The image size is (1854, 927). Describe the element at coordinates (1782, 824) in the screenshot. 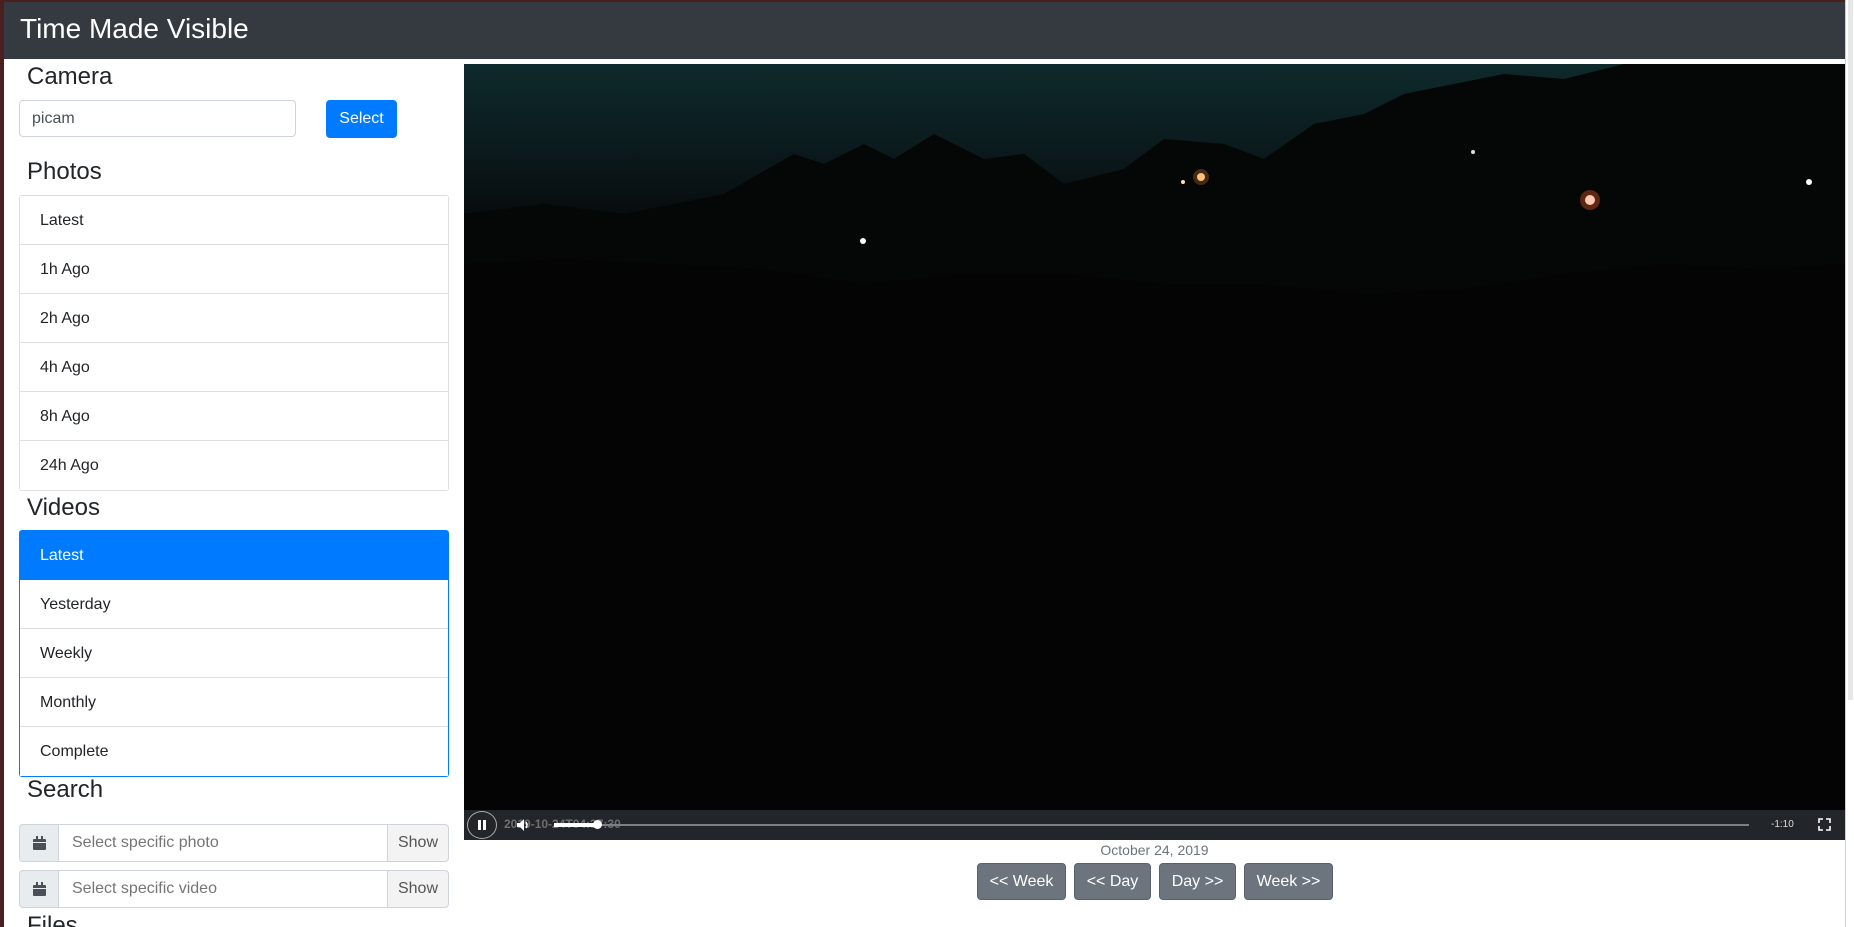

I see `time-remaining: -1:10` at that location.